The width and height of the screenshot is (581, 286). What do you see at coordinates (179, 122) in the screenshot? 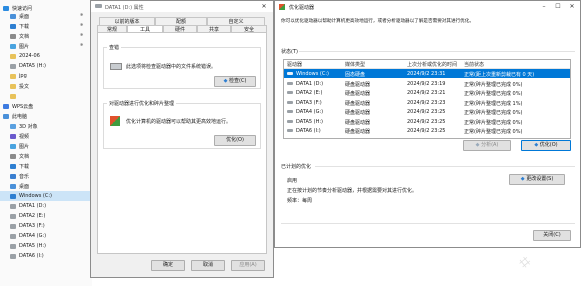
I see `optimize-description: 优化计算机的驱动器可以帮助其更高效地运行。` at bounding box center [179, 122].